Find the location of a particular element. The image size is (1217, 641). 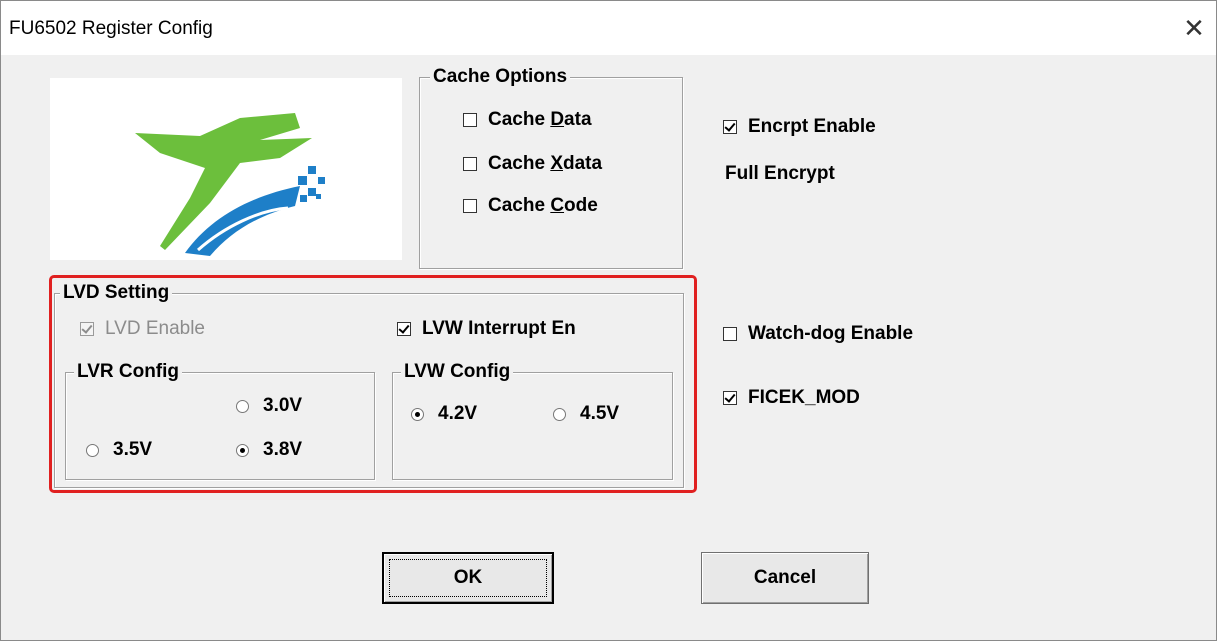

encrypt-mode-text: Full Encrypt is located at coordinates (780, 173).